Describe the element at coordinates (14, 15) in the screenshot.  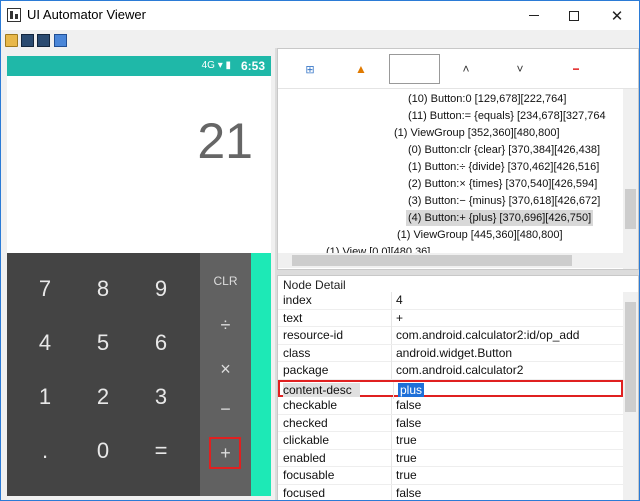
I see `app-icon` at that location.